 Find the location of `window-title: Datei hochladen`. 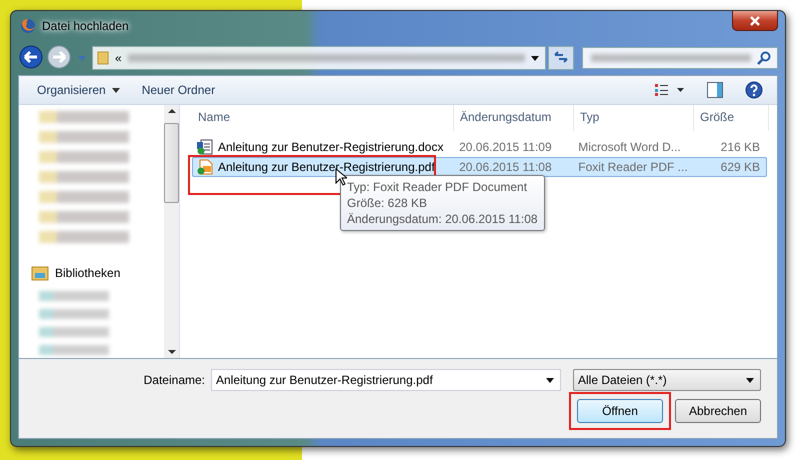

window-title: Datei hochladen is located at coordinates (85, 26).